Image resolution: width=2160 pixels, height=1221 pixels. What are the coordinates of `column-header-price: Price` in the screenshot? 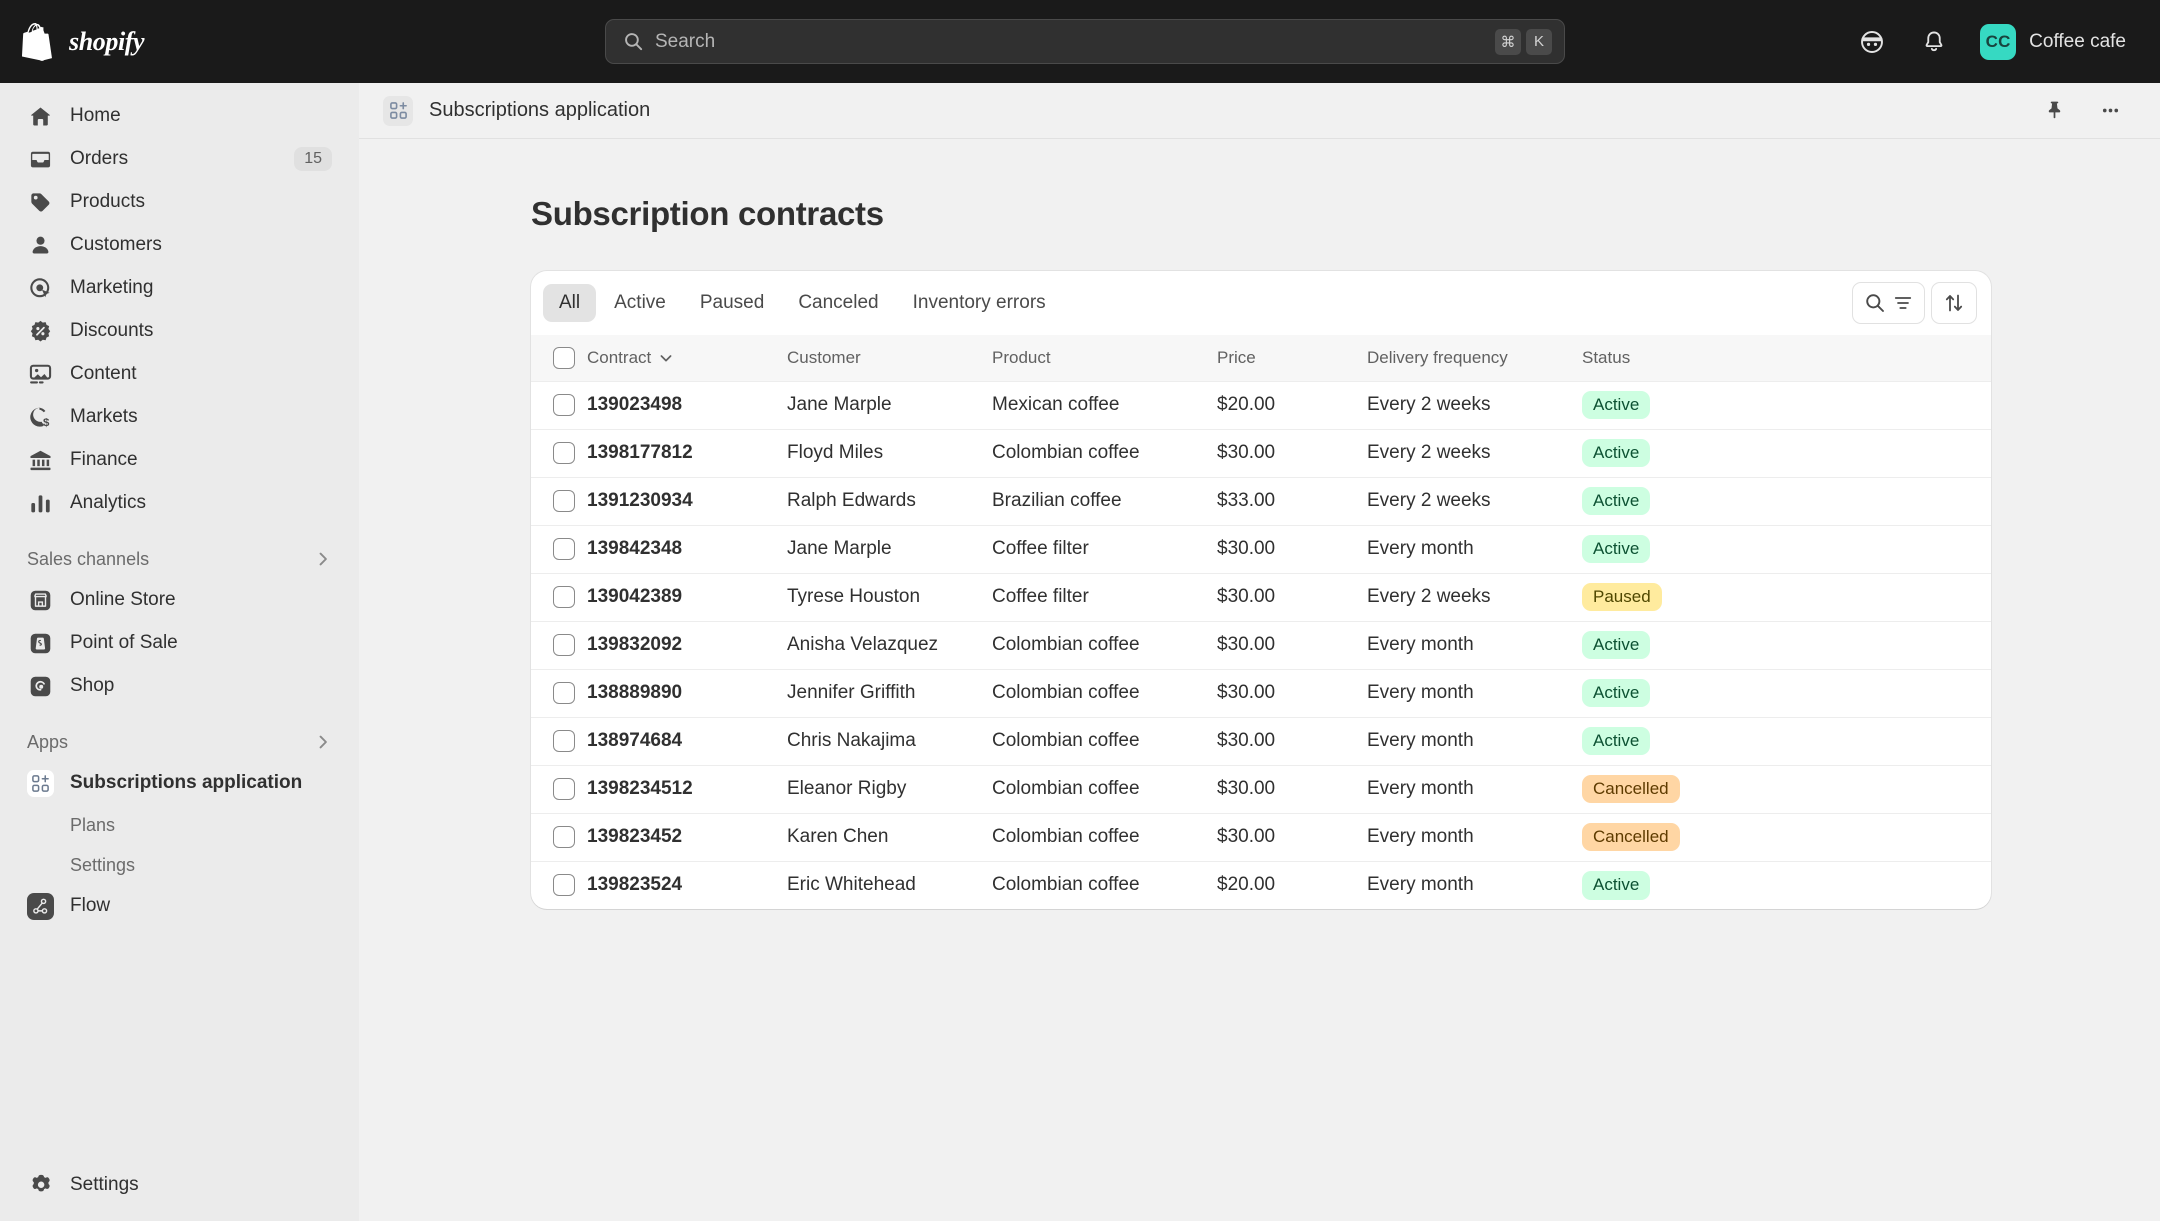 It's located at (1236, 357).